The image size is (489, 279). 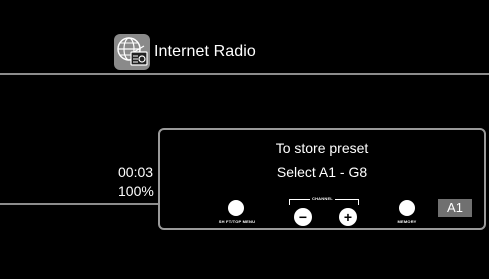 What do you see at coordinates (136, 172) in the screenshot?
I see `elapsed-time: 00:03` at bounding box center [136, 172].